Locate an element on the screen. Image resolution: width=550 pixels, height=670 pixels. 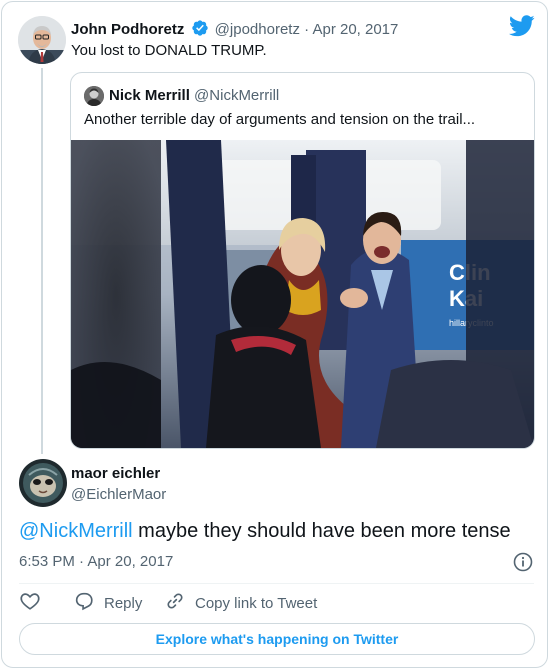
mention-link: @NickMerrill is located at coordinates (76, 531).